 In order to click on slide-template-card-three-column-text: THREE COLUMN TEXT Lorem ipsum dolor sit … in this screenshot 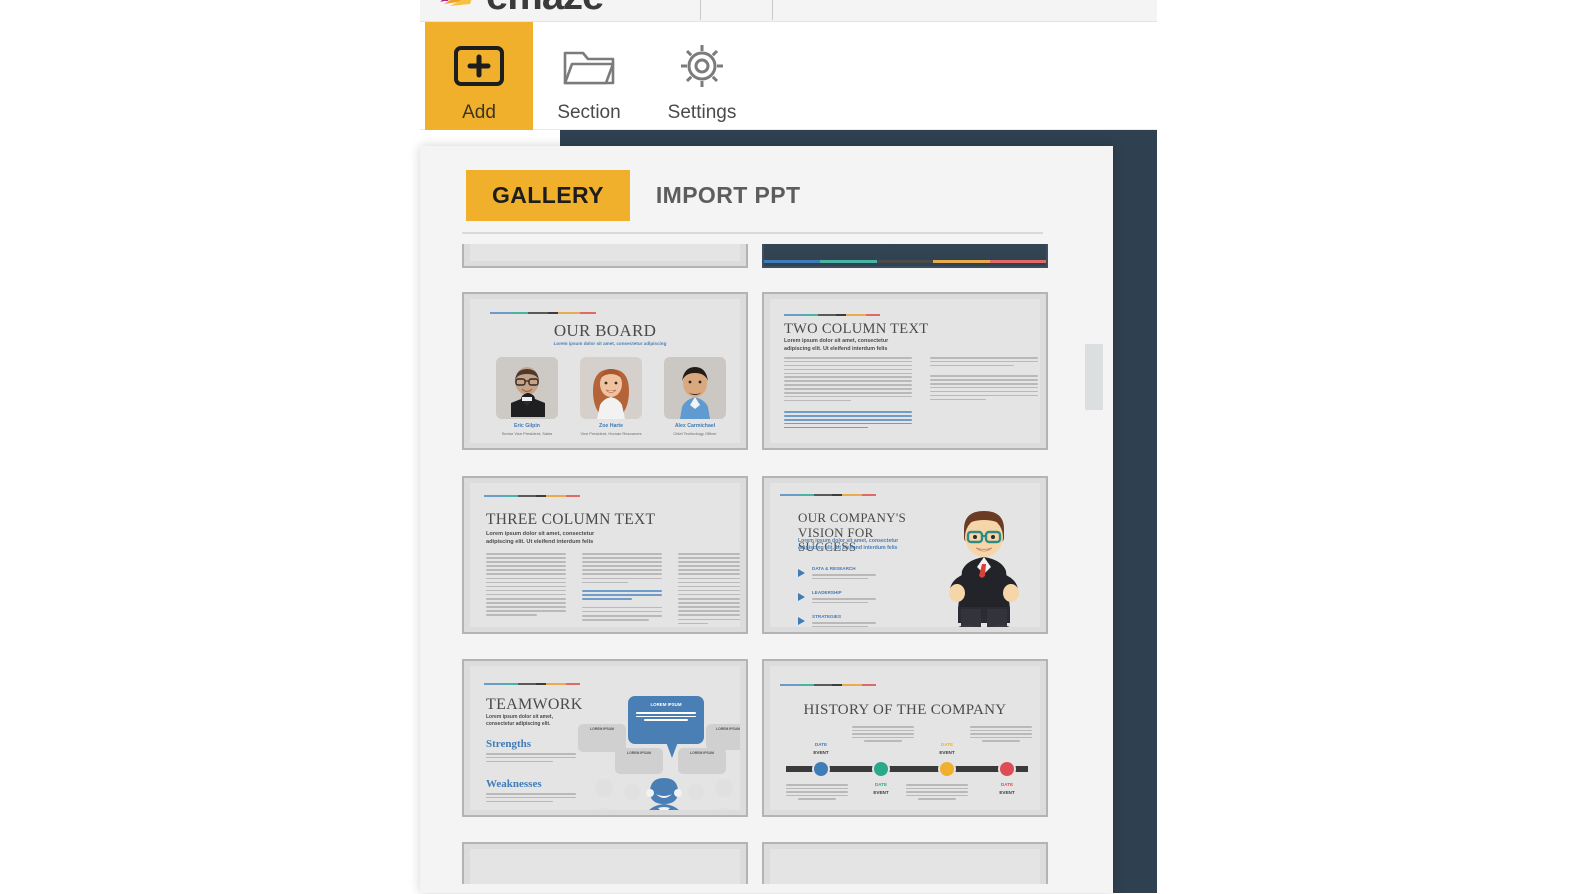, I will do `click(605, 555)`.